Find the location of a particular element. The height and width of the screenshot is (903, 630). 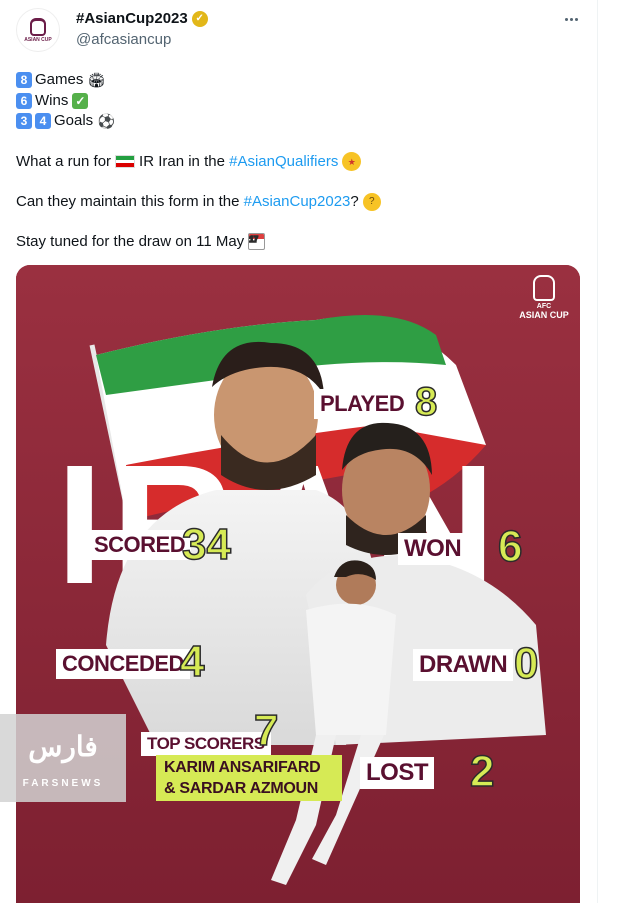

stat-label-drawn: DRAWN is located at coordinates (463, 665).